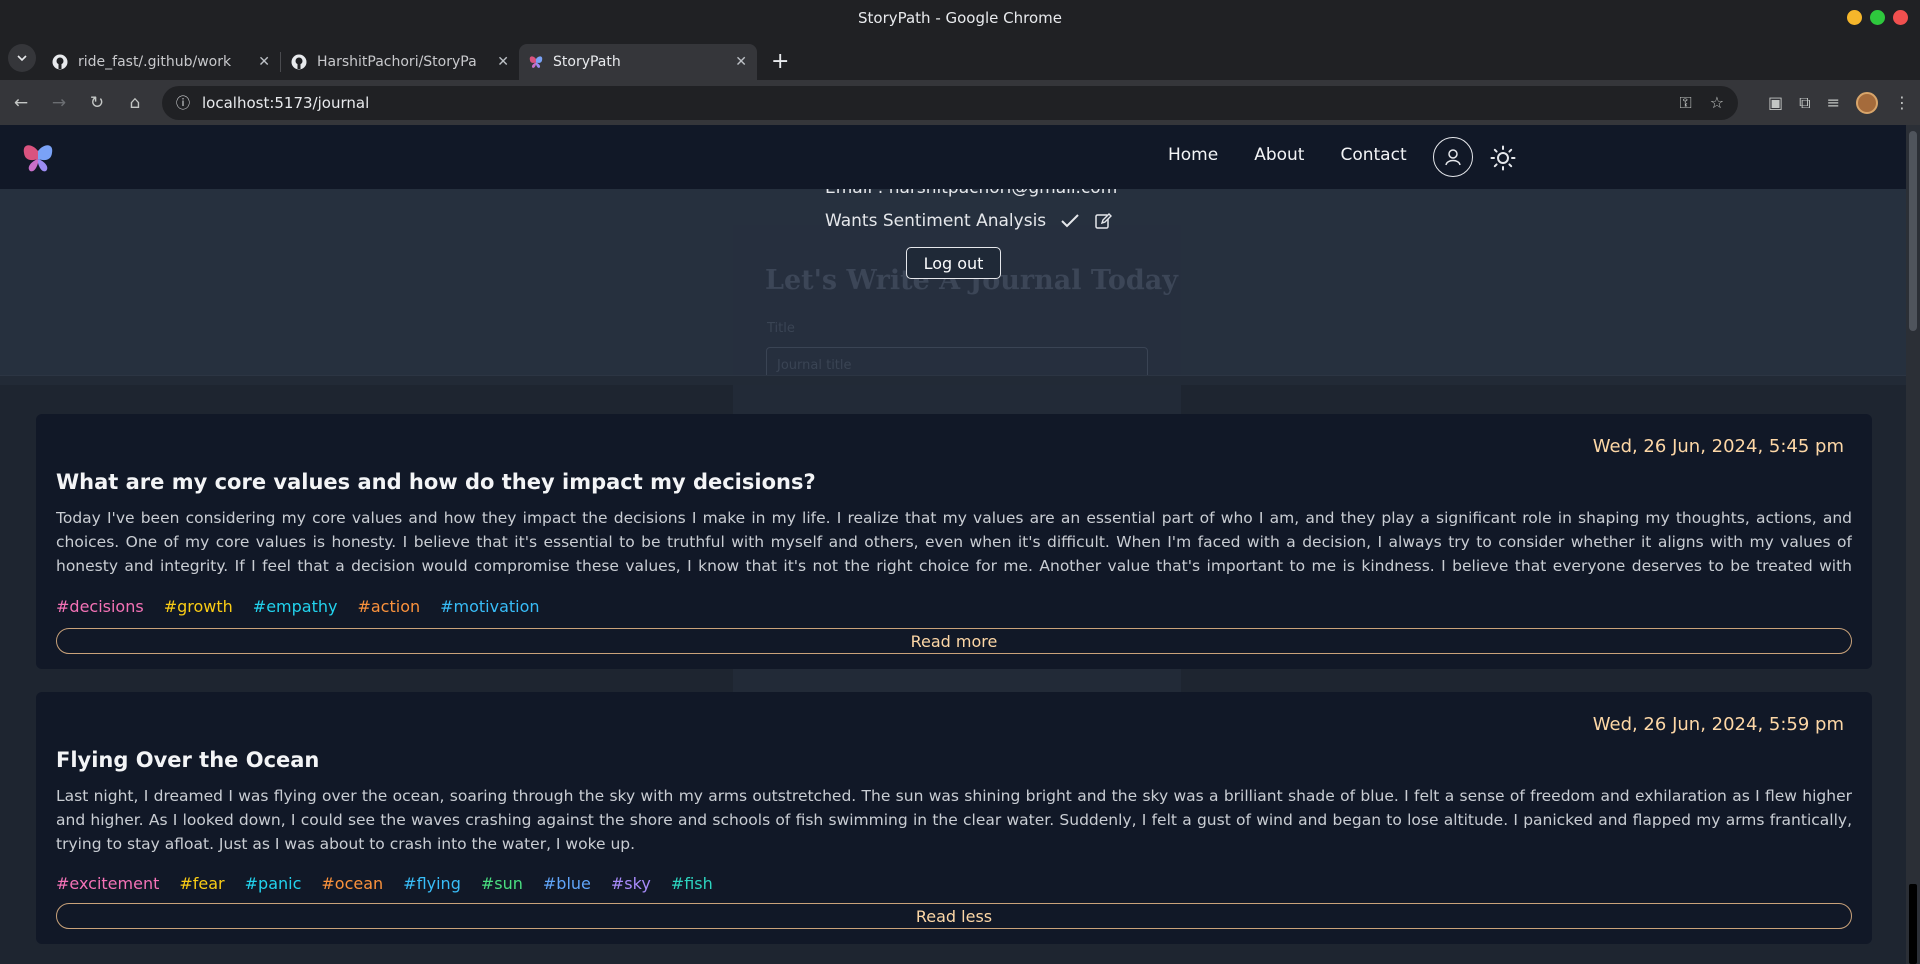 Image resolution: width=1920 pixels, height=964 pixels. Describe the element at coordinates (489, 606) in the screenshot. I see `tag: #motivation` at that location.